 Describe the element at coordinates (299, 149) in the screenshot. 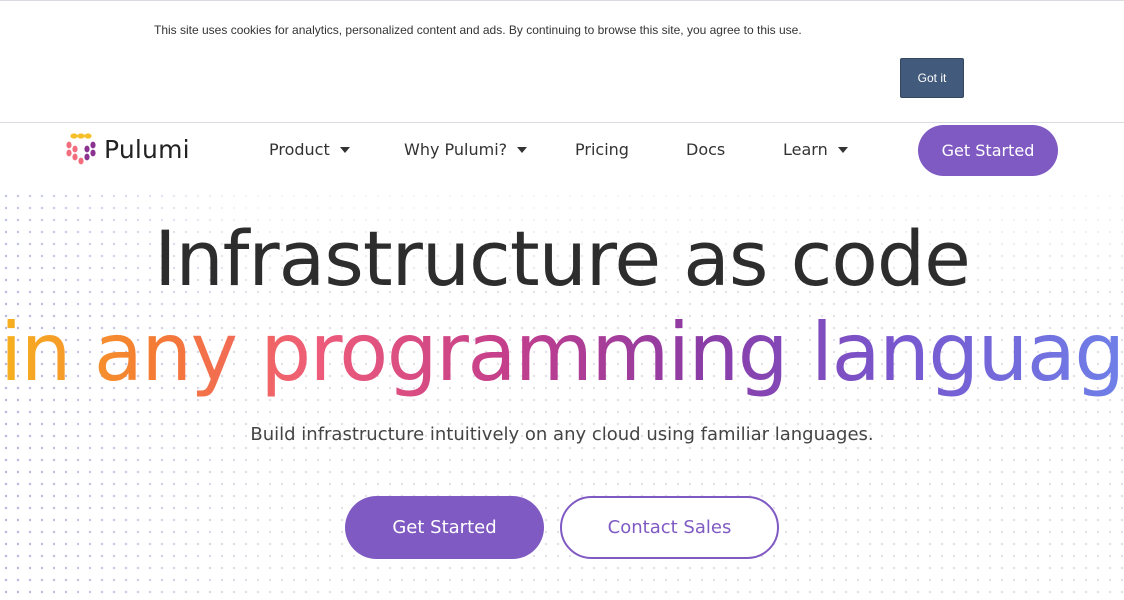

I see `nav-item-label: Product` at that location.